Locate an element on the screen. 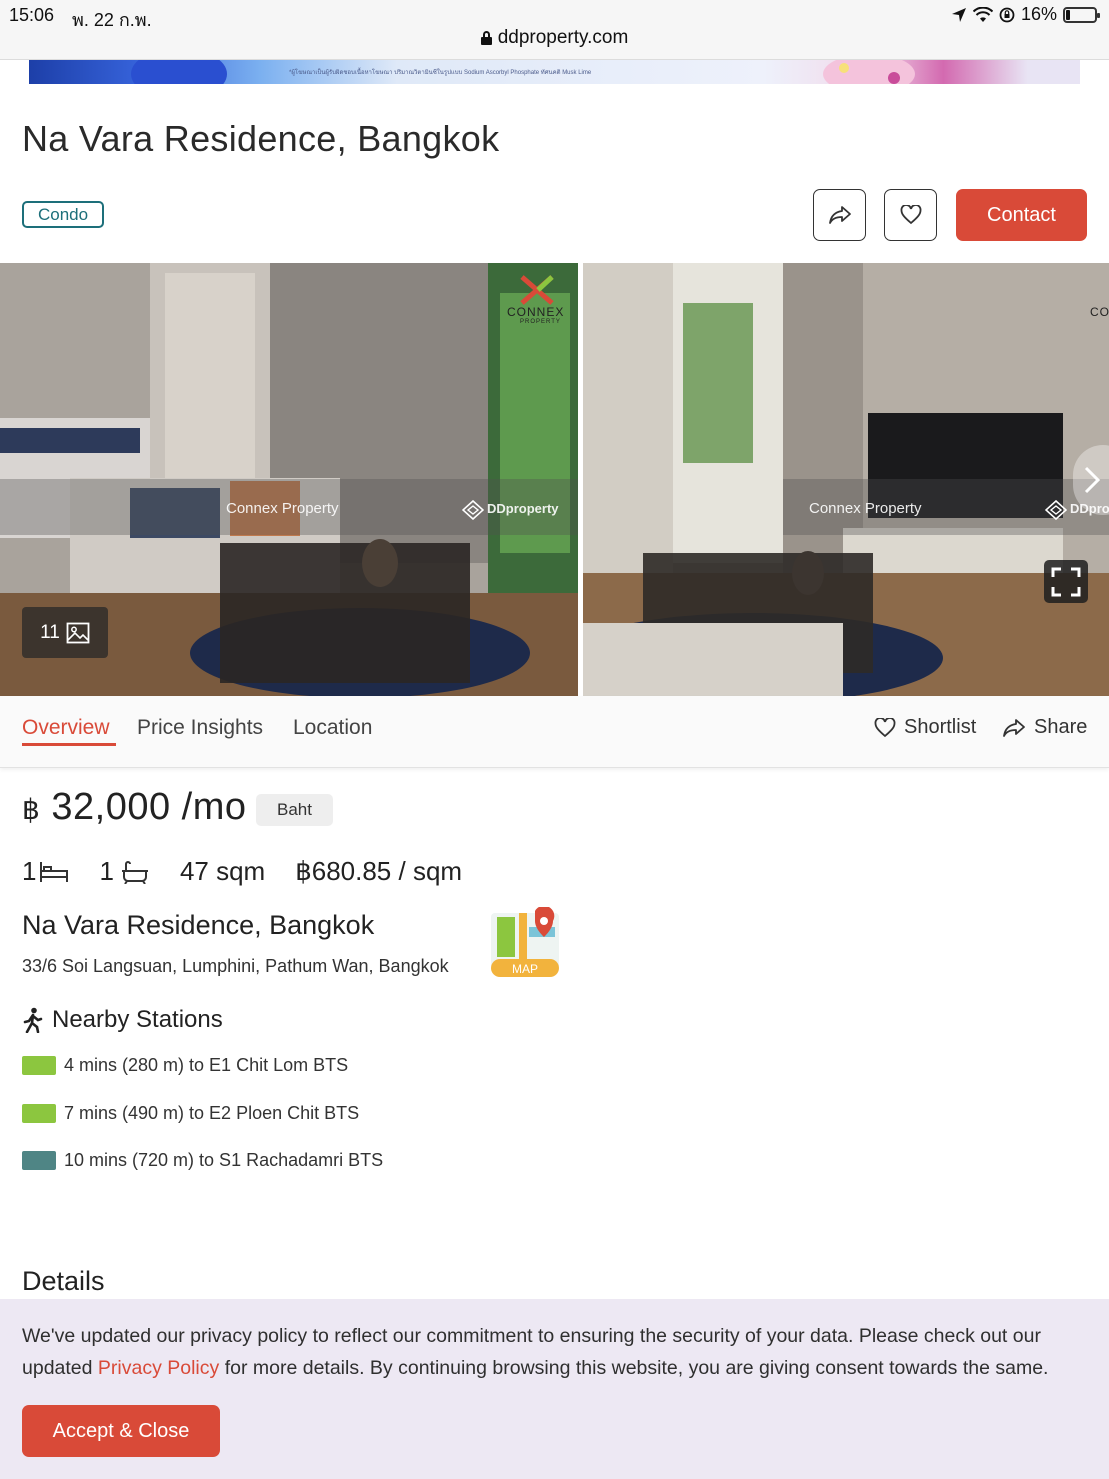 The width and height of the screenshot is (1109, 1479). station-item: 4 mins (280 m) to E1 Chit Lom BTS is located at coordinates (185, 1065).